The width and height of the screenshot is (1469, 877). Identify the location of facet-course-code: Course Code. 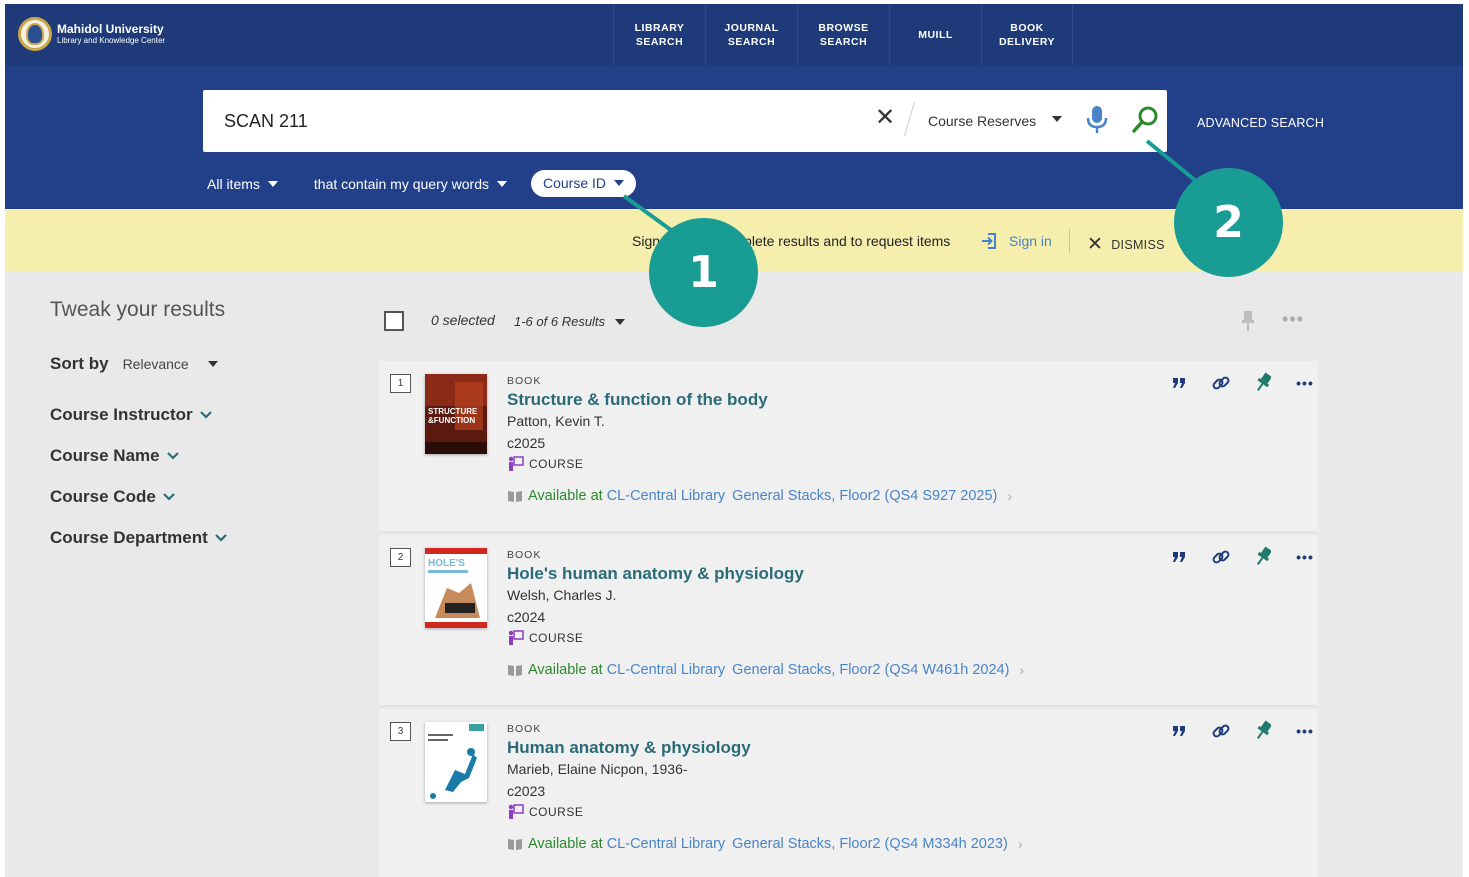
(113, 497).